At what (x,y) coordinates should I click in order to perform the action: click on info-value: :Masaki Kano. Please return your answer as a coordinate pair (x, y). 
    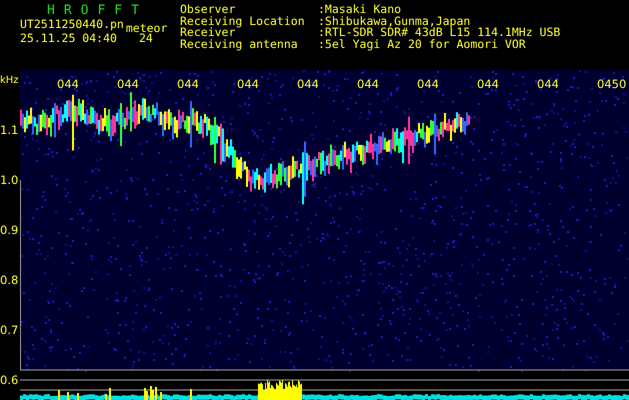
    Looking at the image, I should click on (360, 10).